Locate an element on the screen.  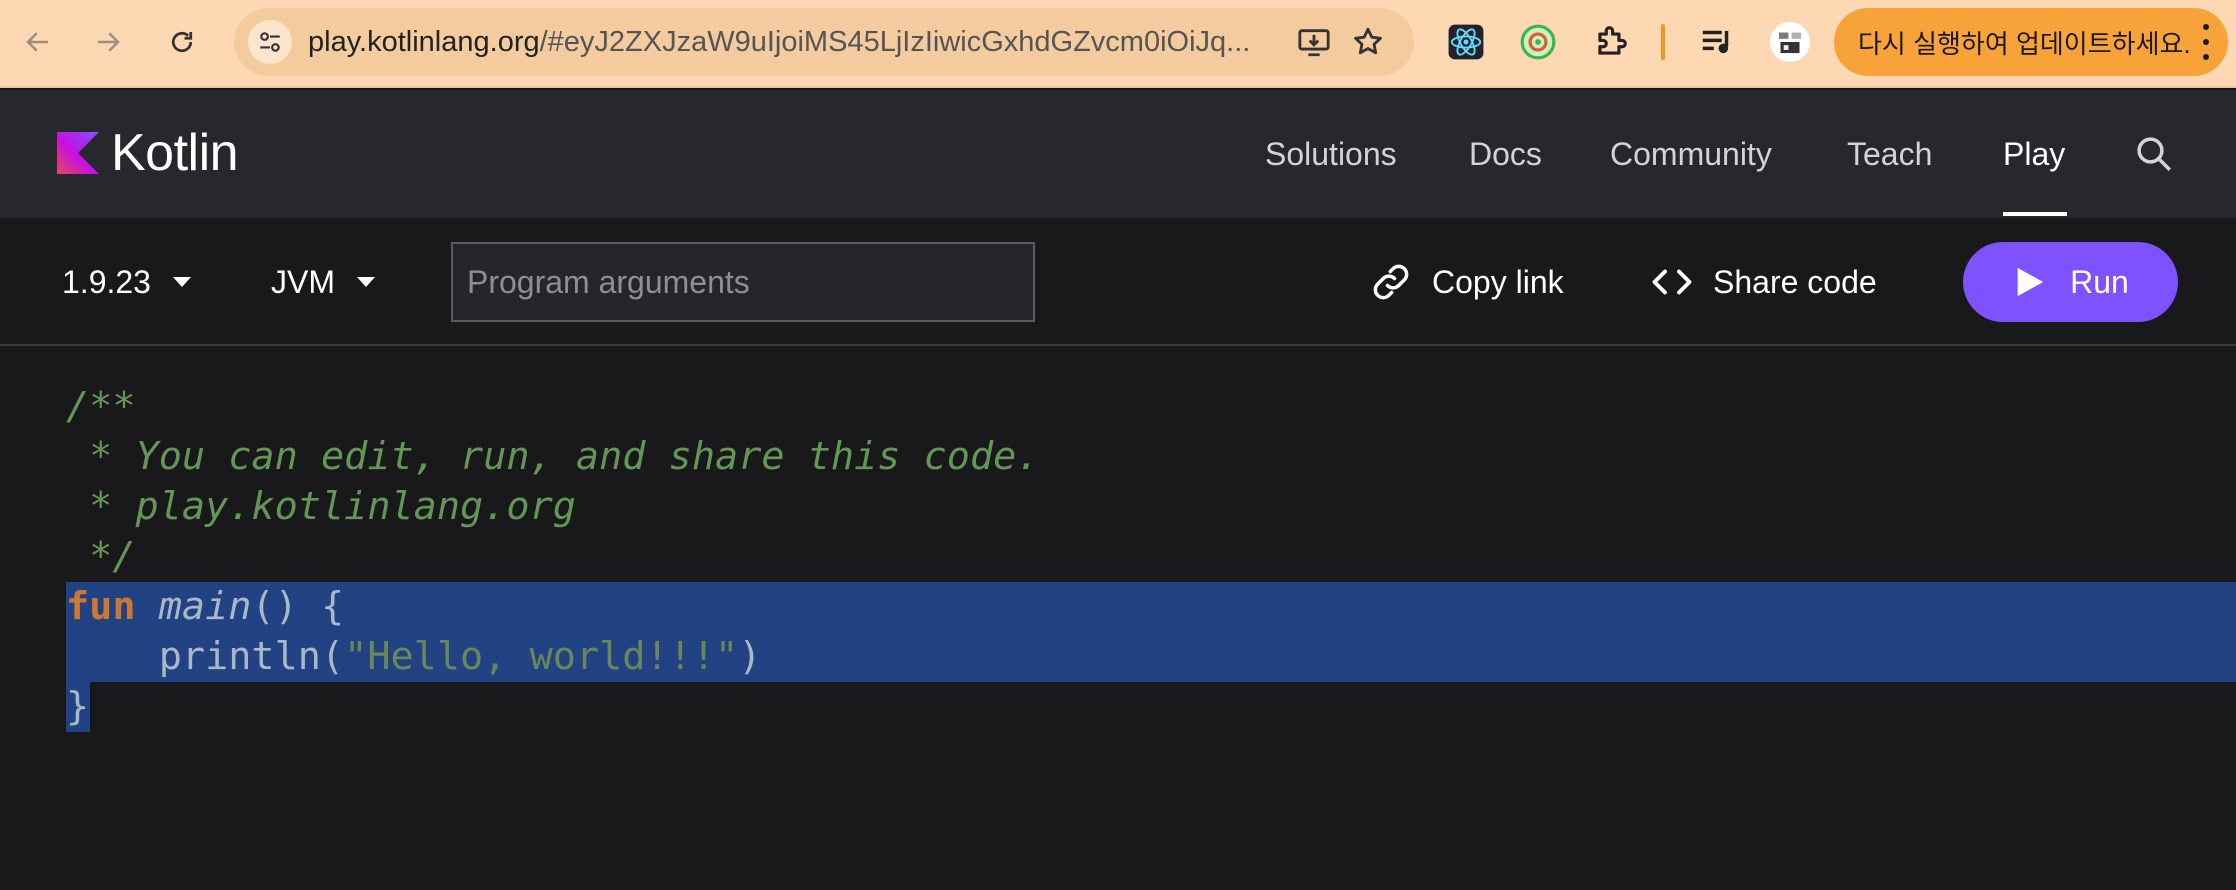
code-brackets-icon is located at coordinates (1672, 282).